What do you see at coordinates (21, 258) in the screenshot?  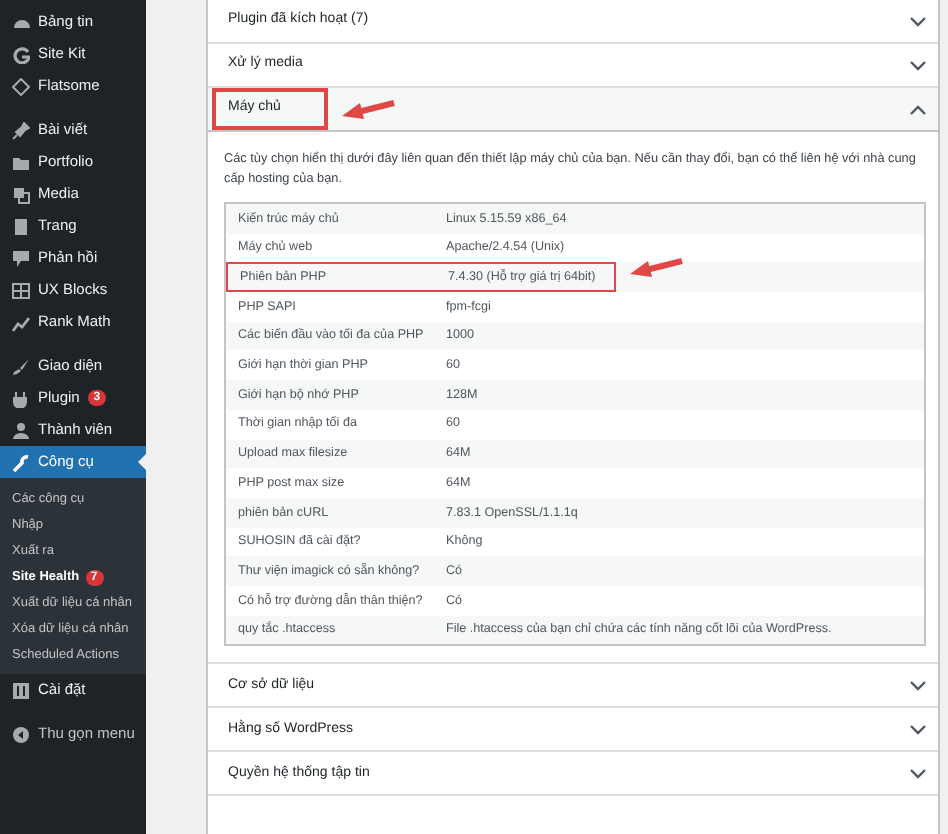 I see `speech-bubble-icon` at bounding box center [21, 258].